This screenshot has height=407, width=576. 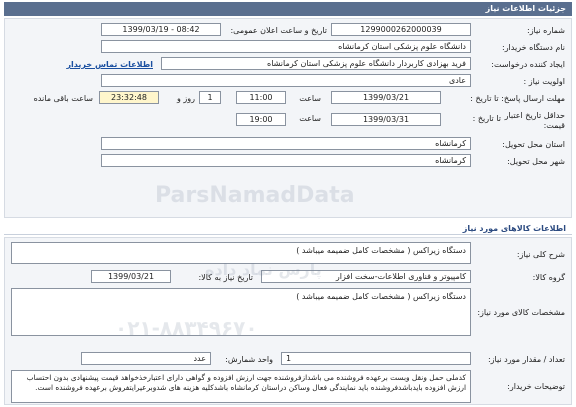 I want to click on group-field: کامپیوتر و فناوری اطلاعات-سخت افزار, so click(x=366, y=276).